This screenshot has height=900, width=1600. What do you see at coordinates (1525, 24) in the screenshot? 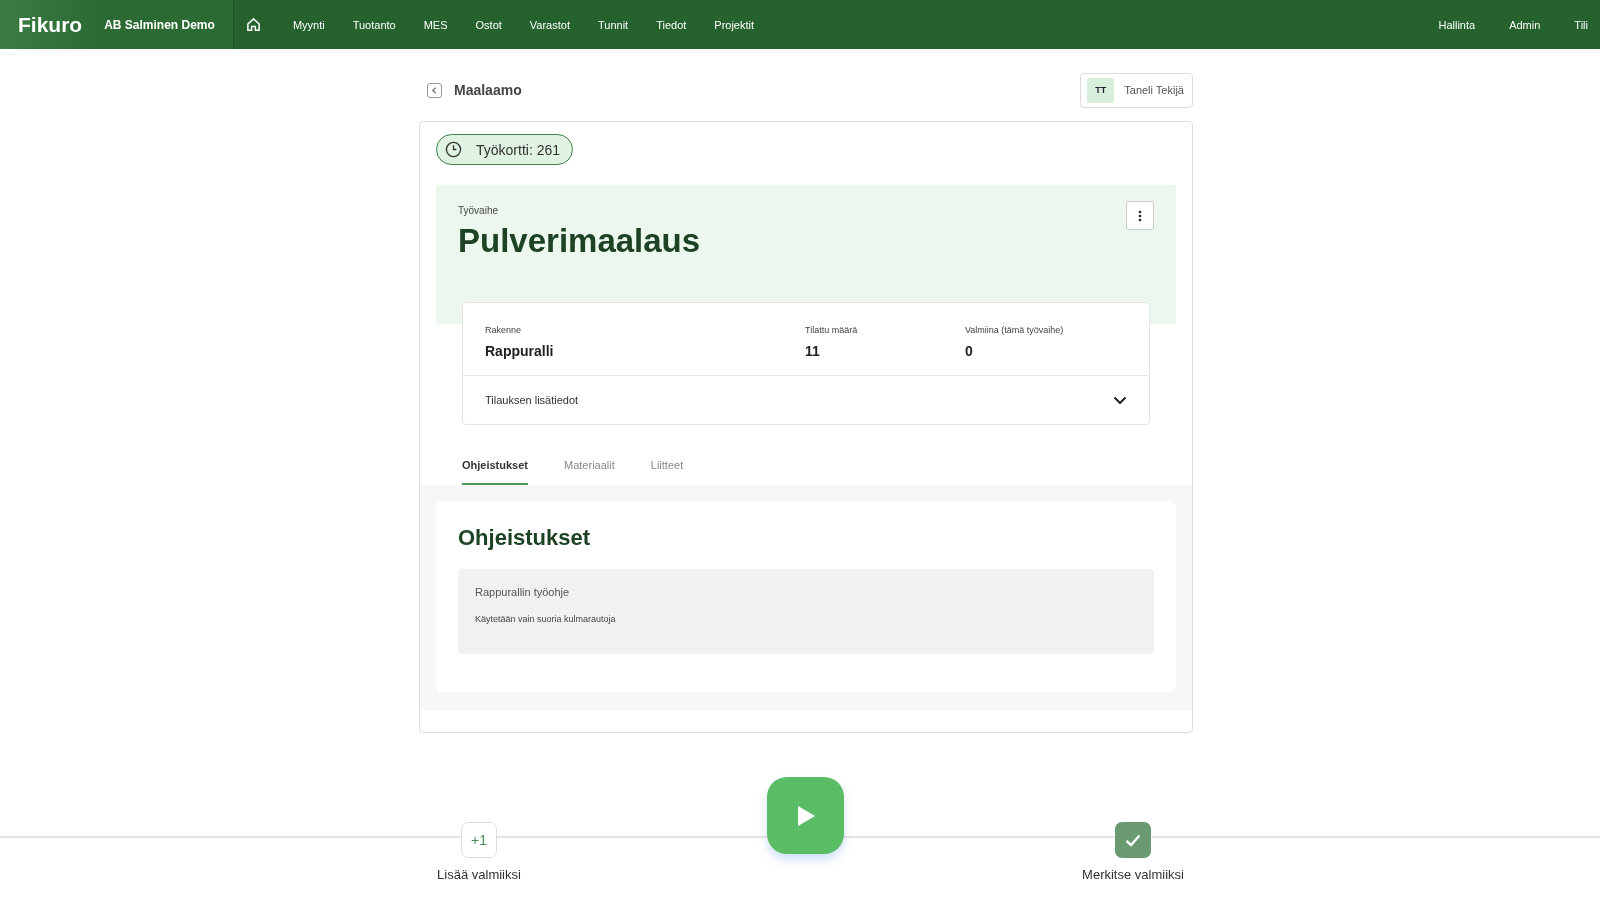
I see `nav-link: Admin` at bounding box center [1525, 24].